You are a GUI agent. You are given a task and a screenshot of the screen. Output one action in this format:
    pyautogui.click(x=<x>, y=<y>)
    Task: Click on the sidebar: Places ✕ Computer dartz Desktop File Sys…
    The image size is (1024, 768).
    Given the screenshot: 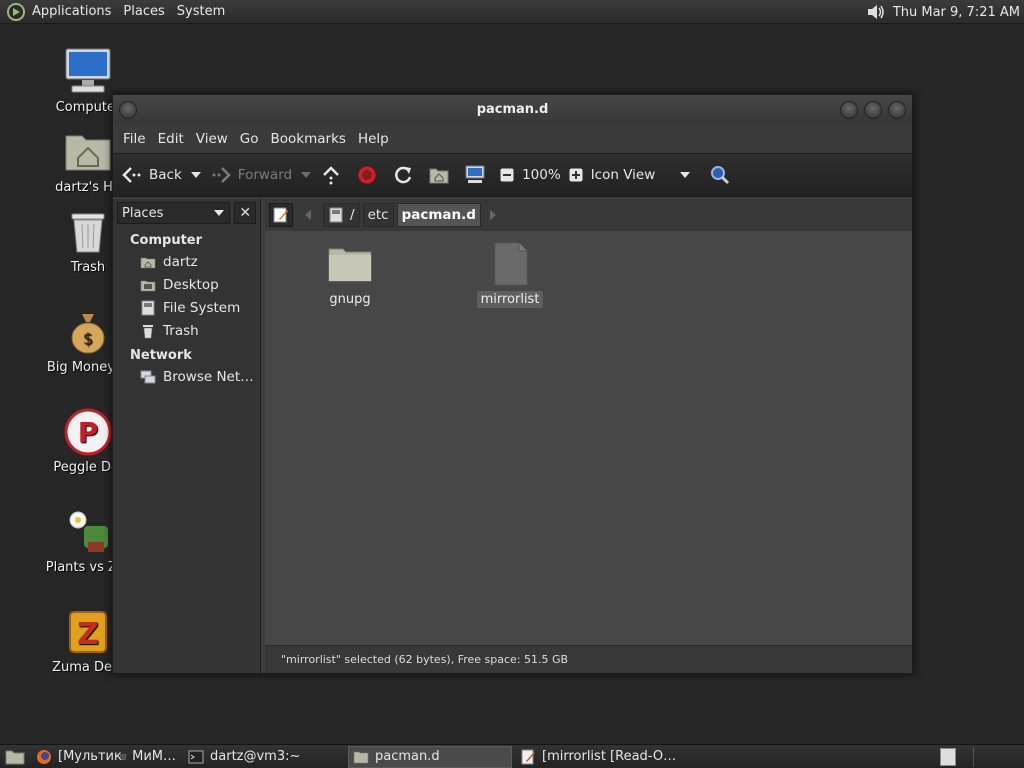 What is the action you would take?
    pyautogui.click(x=187, y=436)
    